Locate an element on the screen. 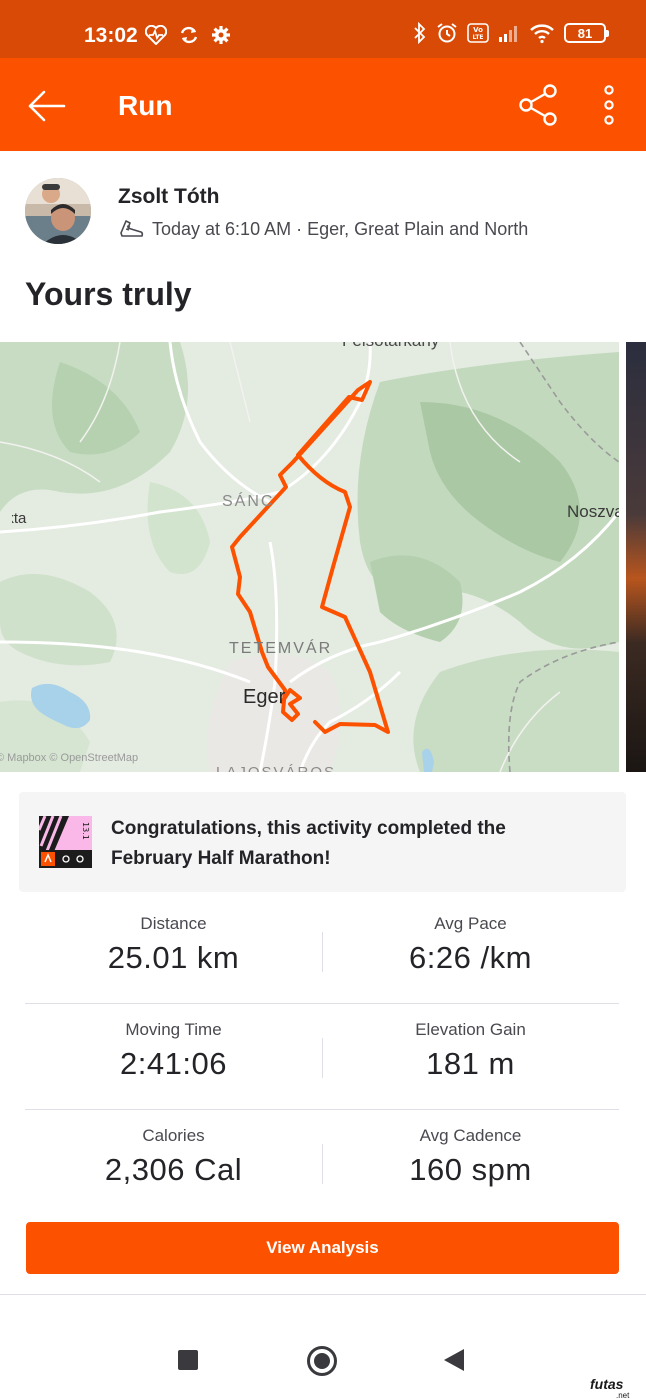 This screenshot has width=646, height=1400. volte-icon: VoLTE is located at coordinates (478, 33).